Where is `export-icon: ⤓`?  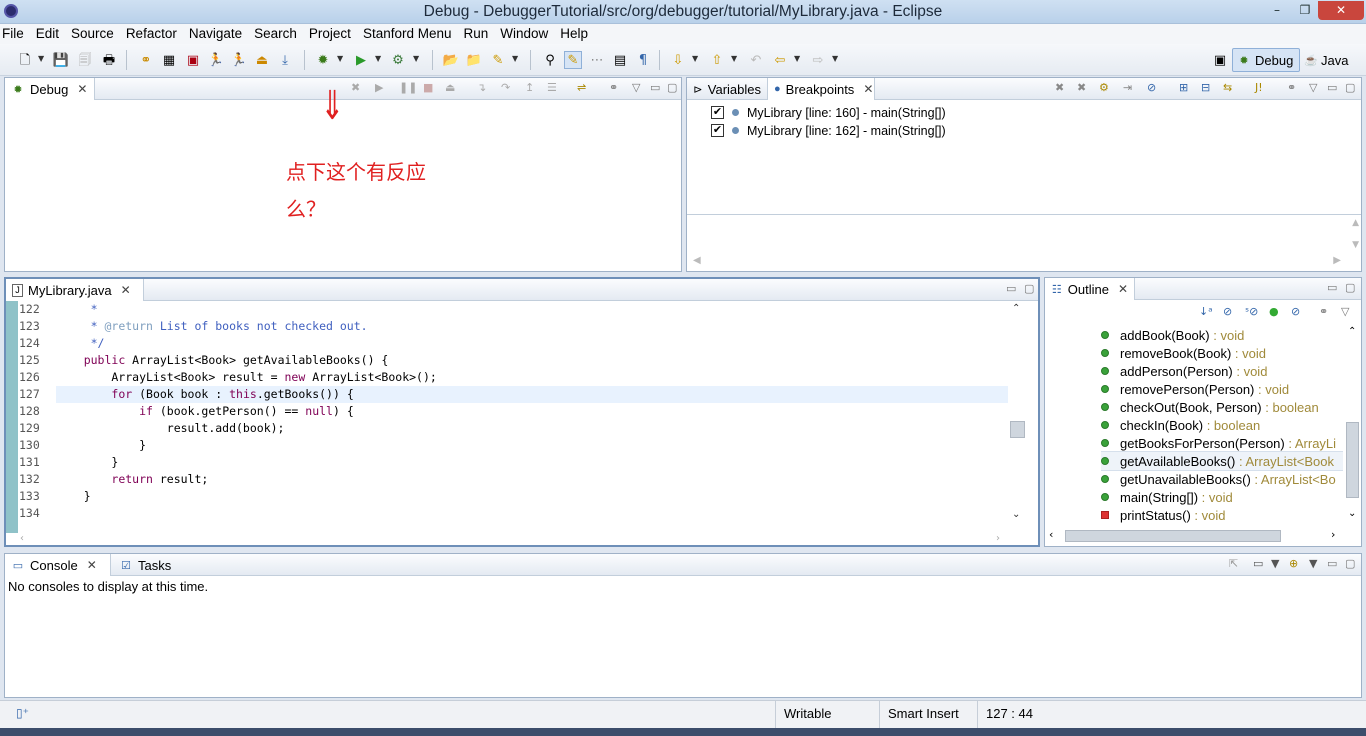 export-icon: ⤓ is located at coordinates (285, 60).